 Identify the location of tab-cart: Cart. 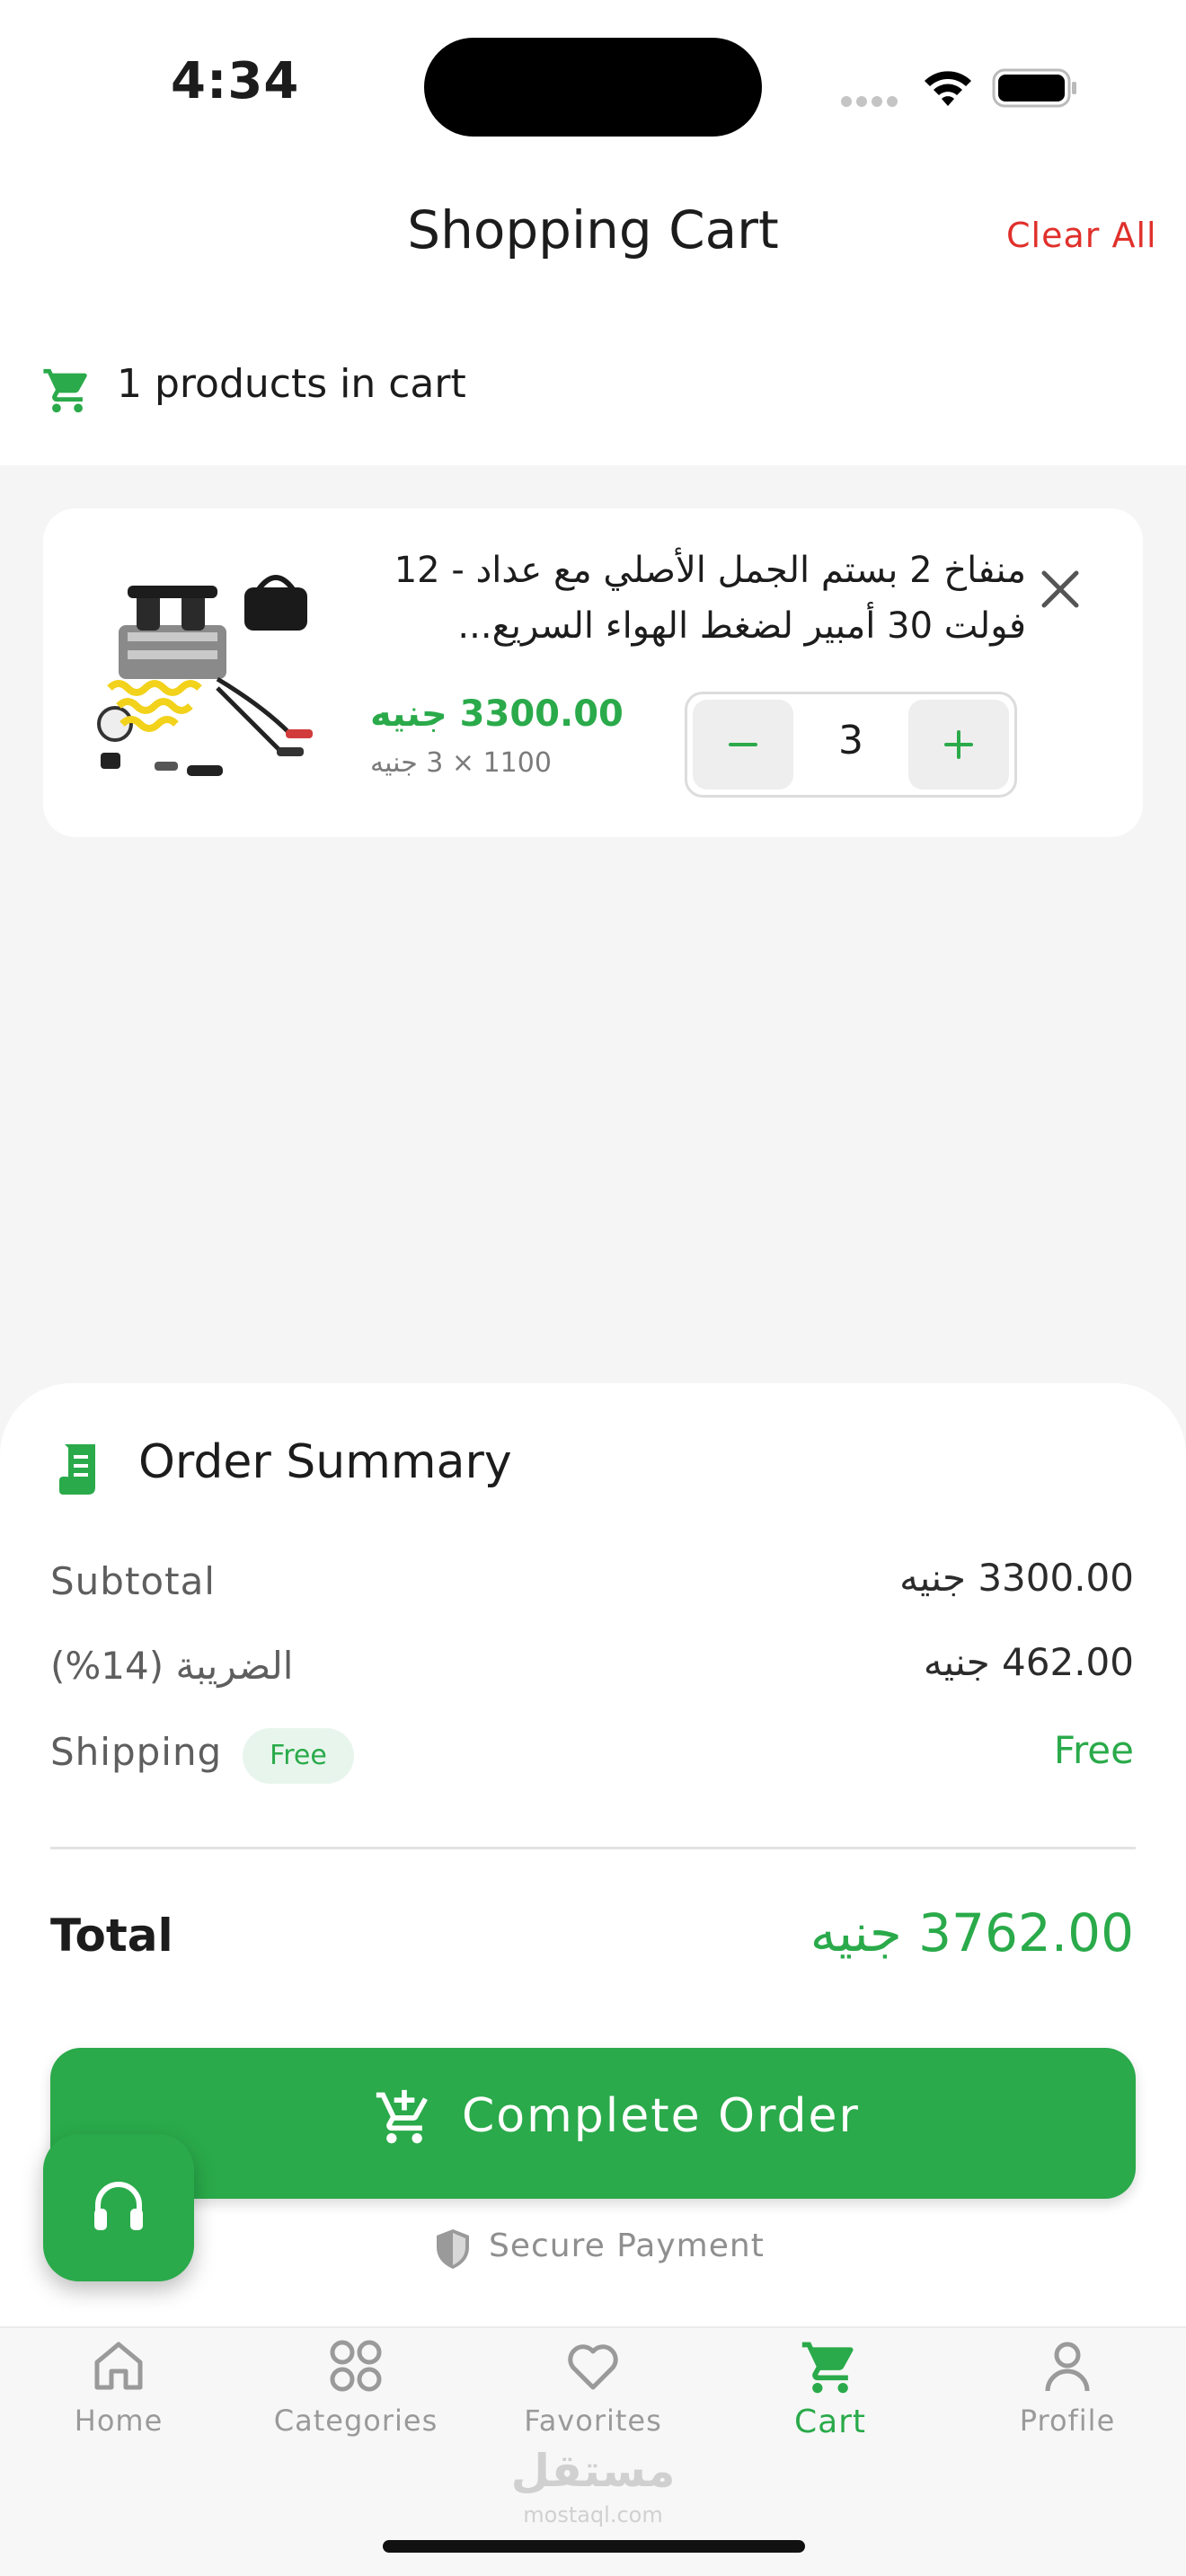
(830, 2404).